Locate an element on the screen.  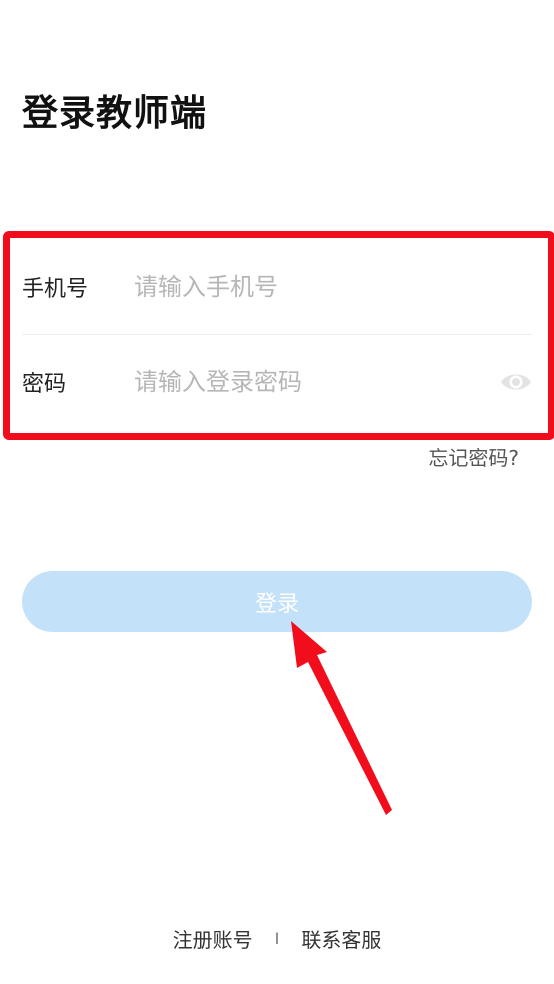
password-row: 密码 is located at coordinates (277, 382).